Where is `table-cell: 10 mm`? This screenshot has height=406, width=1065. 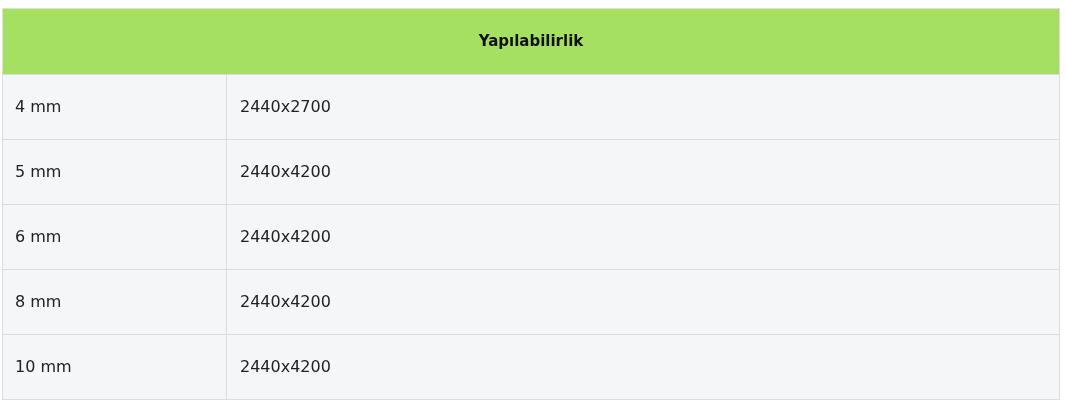 table-cell: 10 mm is located at coordinates (115, 367).